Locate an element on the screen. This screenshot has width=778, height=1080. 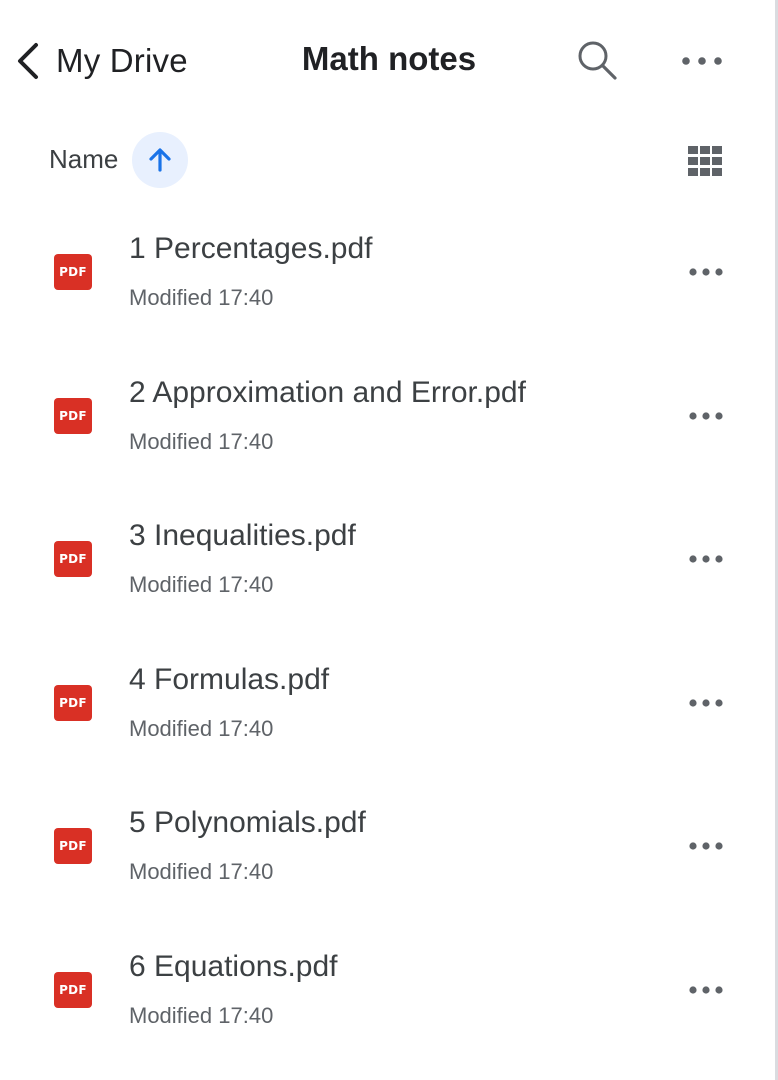
file-name: 6 Equations.pdf is located at coordinates (233, 966).